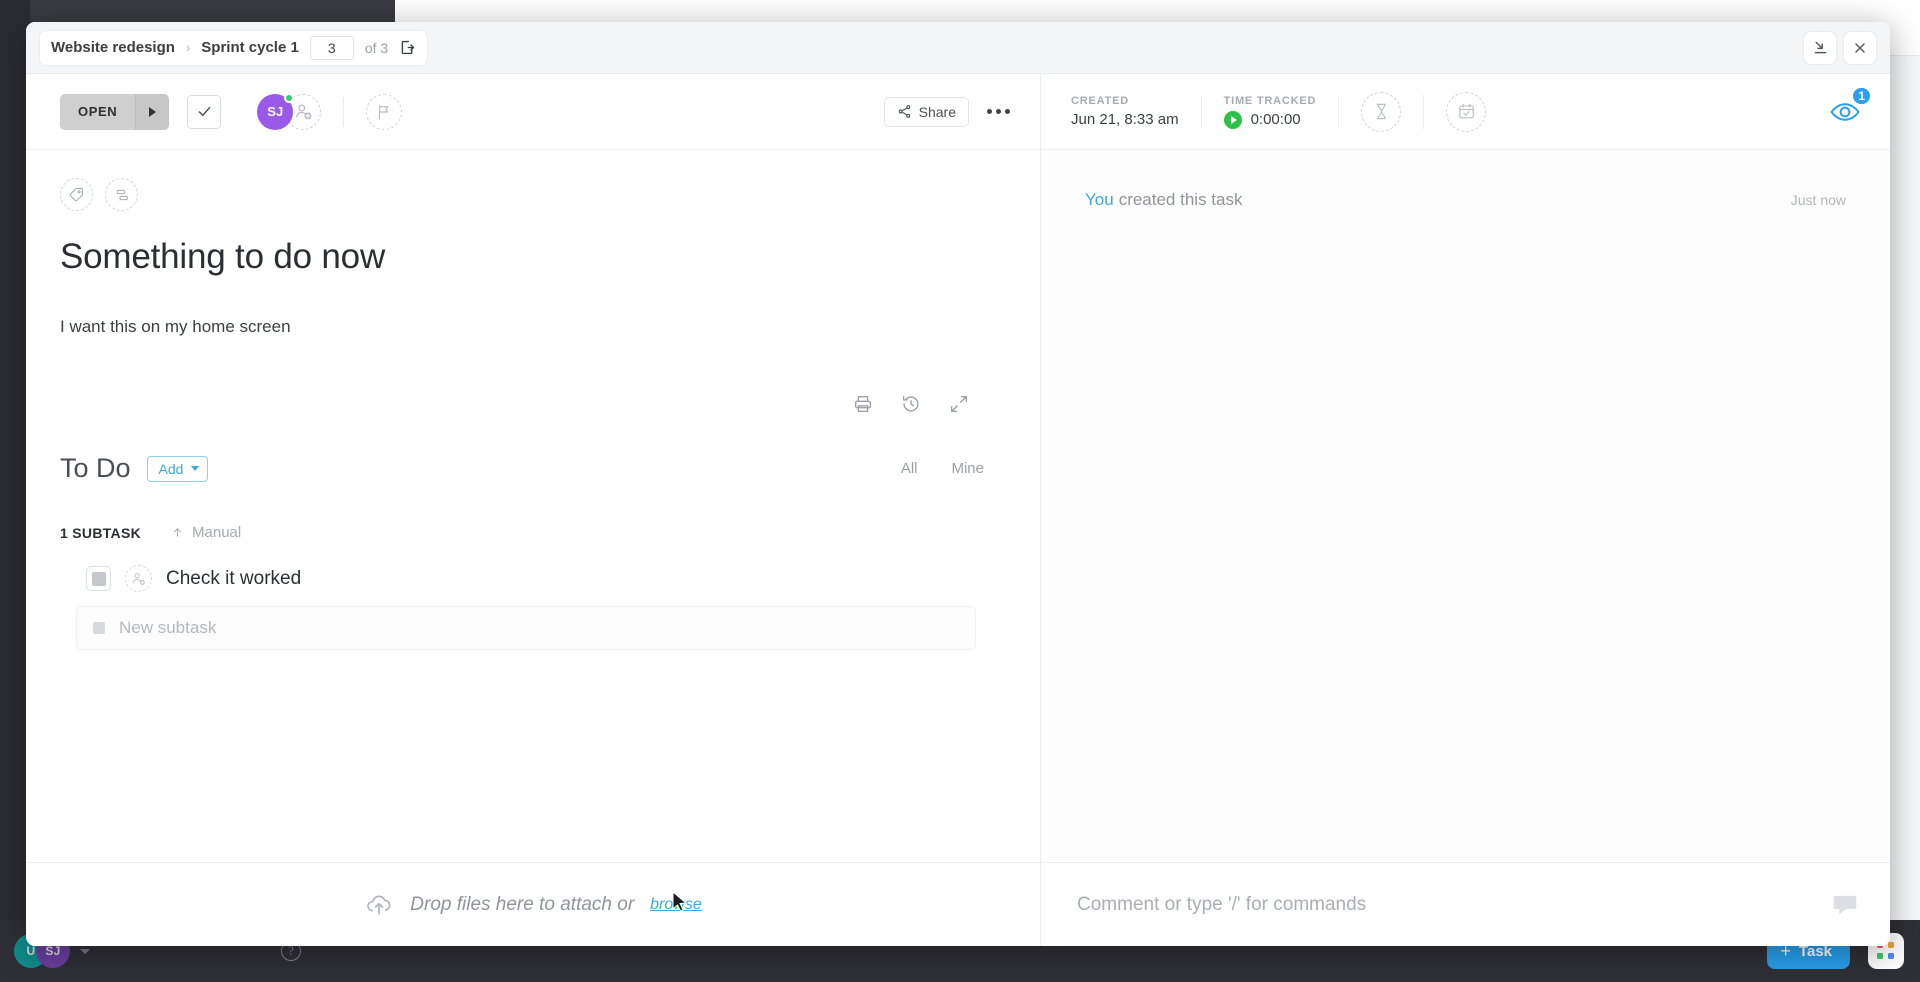 This screenshot has width=1920, height=982. Describe the element at coordinates (998, 111) in the screenshot. I see `ellipsis-icon` at that location.